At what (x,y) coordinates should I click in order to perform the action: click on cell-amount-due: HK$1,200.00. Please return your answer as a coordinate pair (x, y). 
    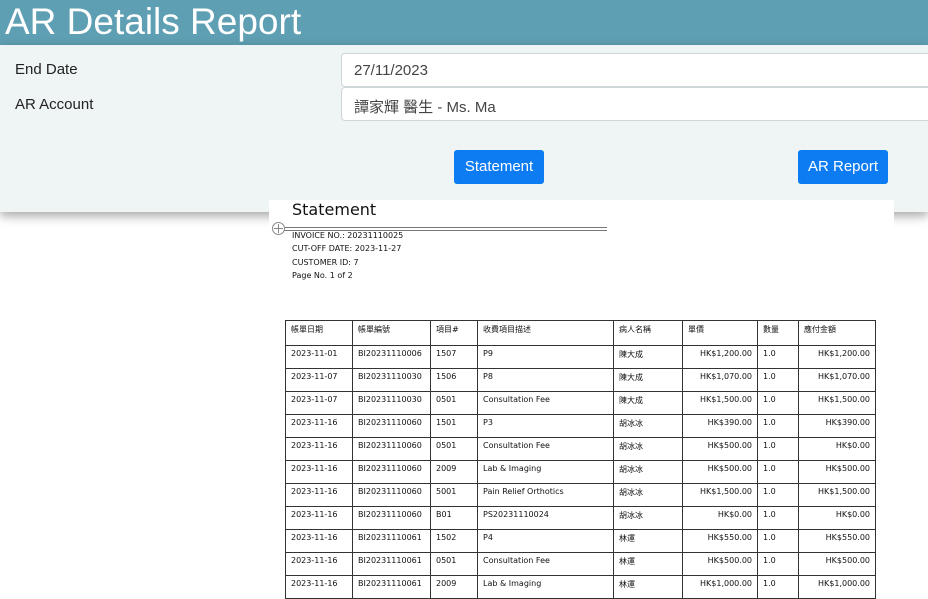
    Looking at the image, I should click on (837, 357).